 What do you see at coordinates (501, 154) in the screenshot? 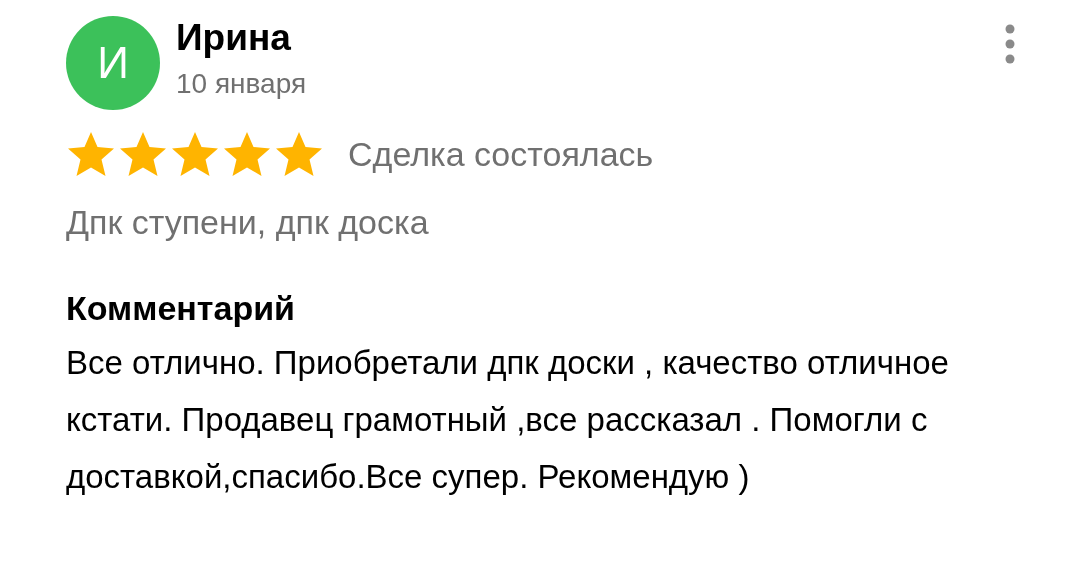
I see `deal-status: Сделка состоялась` at bounding box center [501, 154].